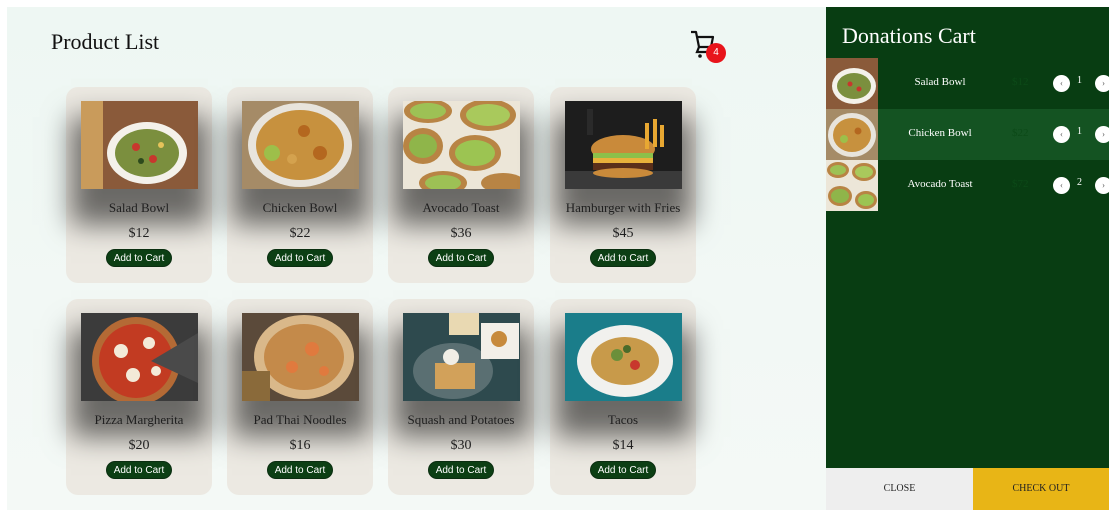 This screenshot has width=1109, height=510. What do you see at coordinates (1041, 489) in the screenshot?
I see `checkout-button: CHECK OUT` at bounding box center [1041, 489].